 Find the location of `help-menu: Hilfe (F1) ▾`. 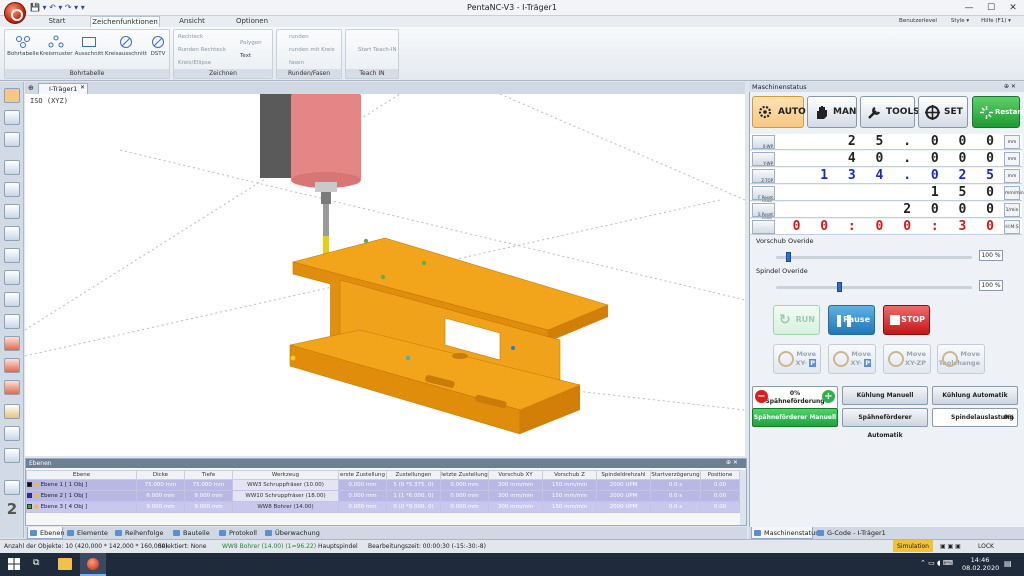

help-menu: Hilfe (F1) ▾ is located at coordinates (996, 21).